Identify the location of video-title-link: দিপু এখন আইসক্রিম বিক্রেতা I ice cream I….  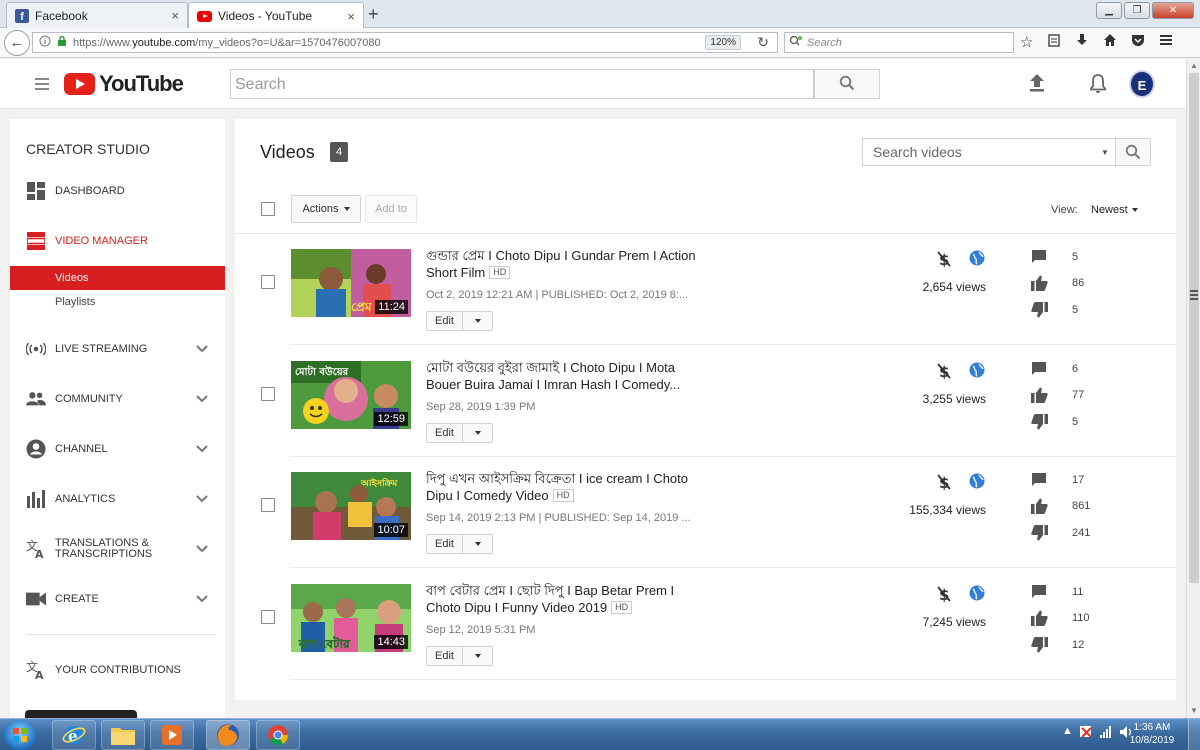
(566, 487).